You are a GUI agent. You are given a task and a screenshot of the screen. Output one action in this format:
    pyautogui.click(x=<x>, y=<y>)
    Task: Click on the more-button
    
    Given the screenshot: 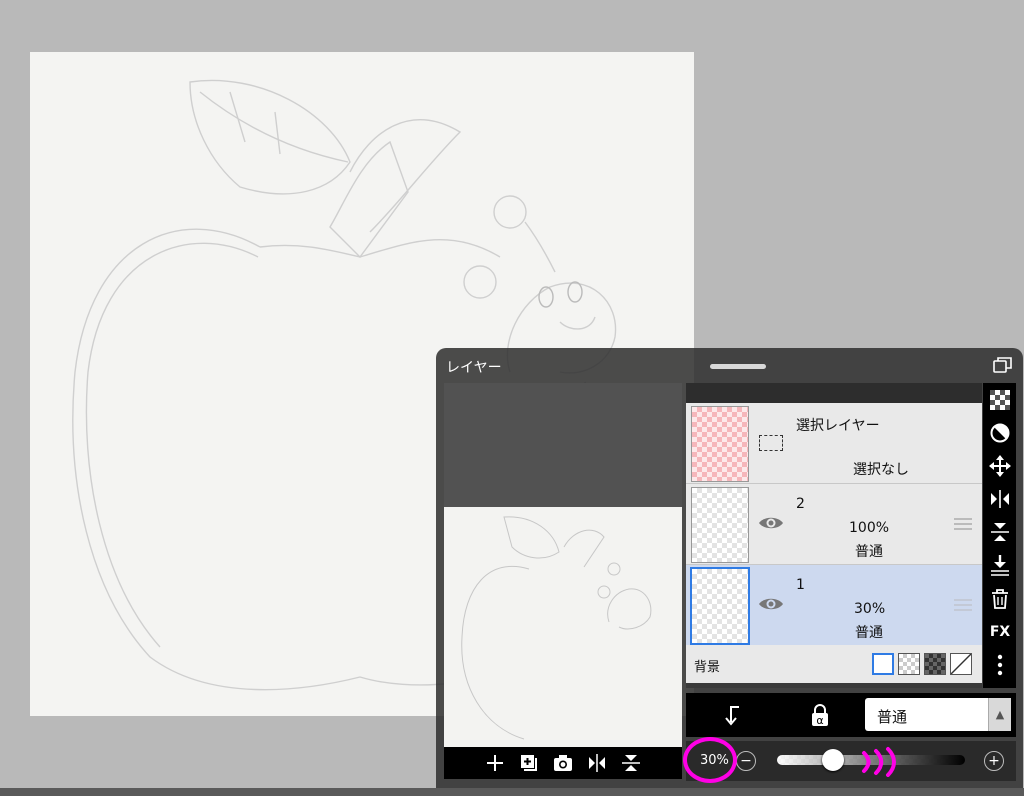 What is the action you would take?
    pyautogui.click(x=1000, y=665)
    